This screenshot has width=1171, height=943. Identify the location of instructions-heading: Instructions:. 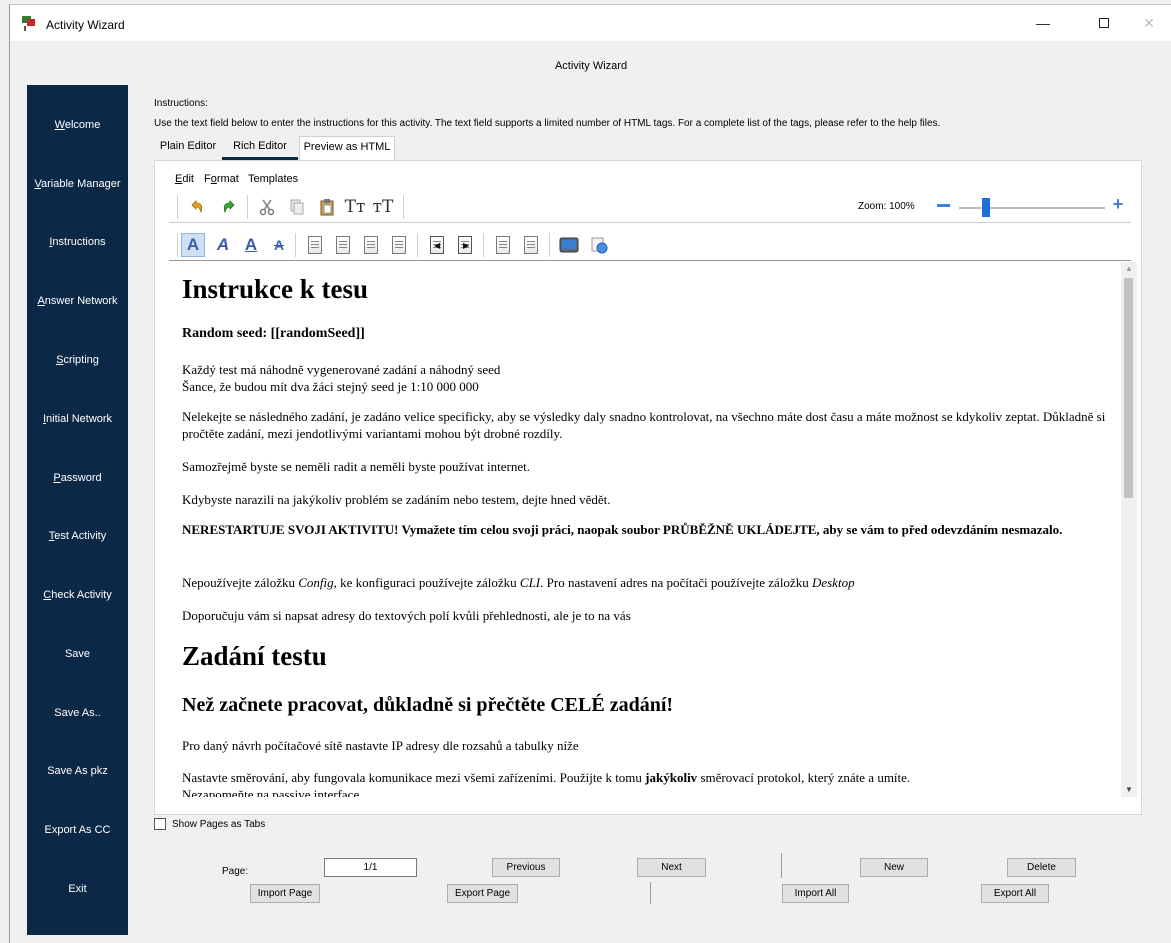
(181, 103).